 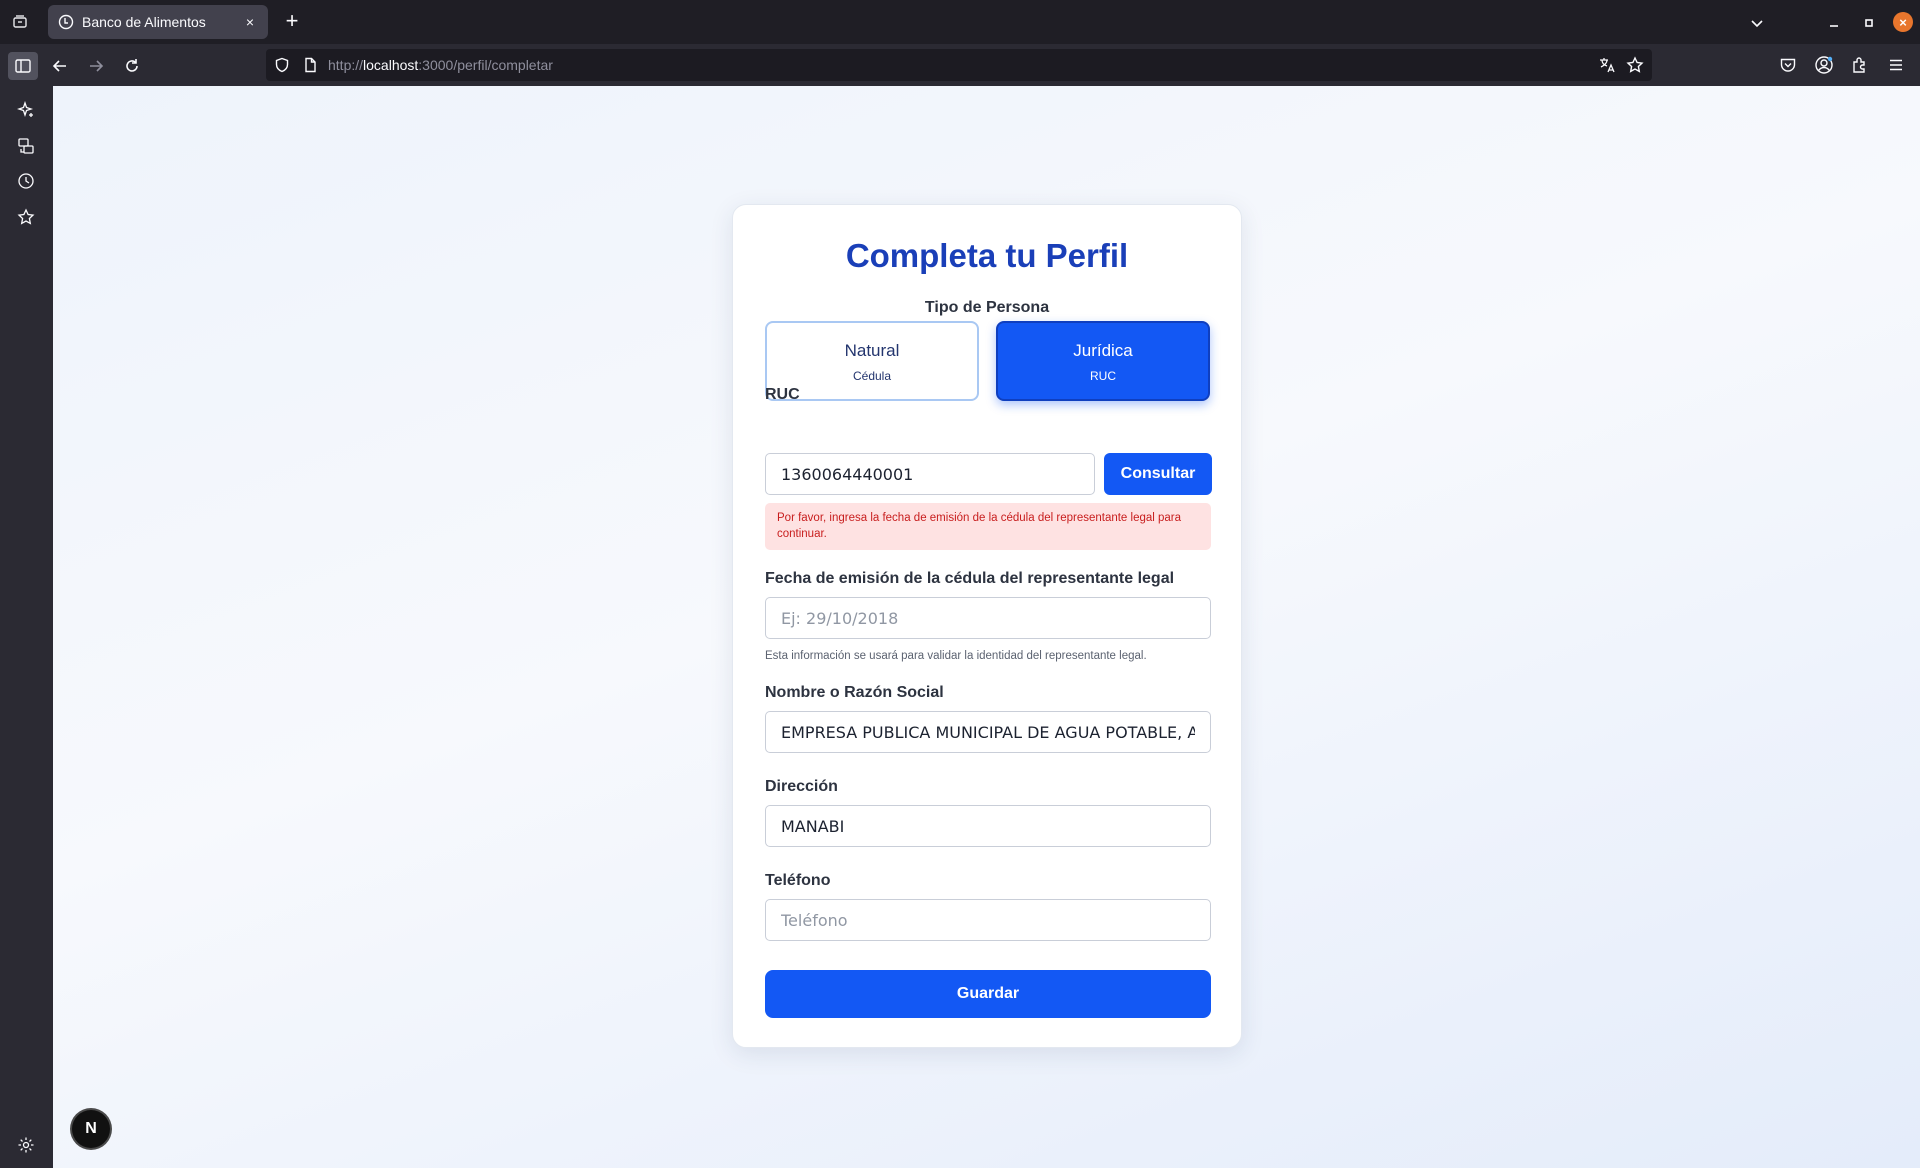 What do you see at coordinates (872, 350) in the screenshot?
I see `option-natural-label: Natural` at bounding box center [872, 350].